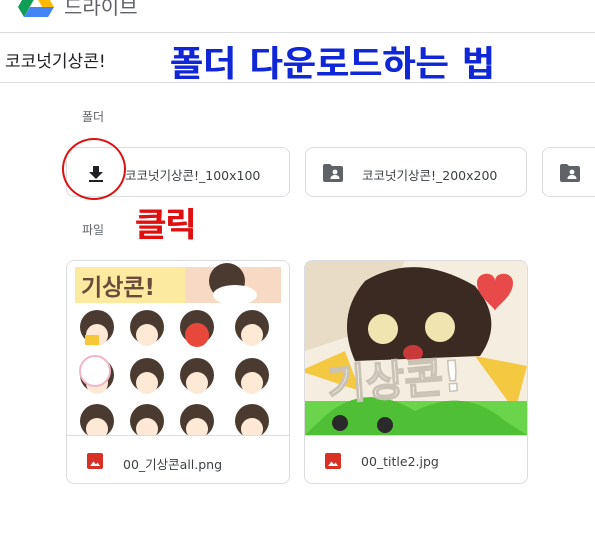 This screenshot has height=538, width=595. Describe the element at coordinates (93, 117) in the screenshot. I see `section-label-folders: 폴더` at that location.